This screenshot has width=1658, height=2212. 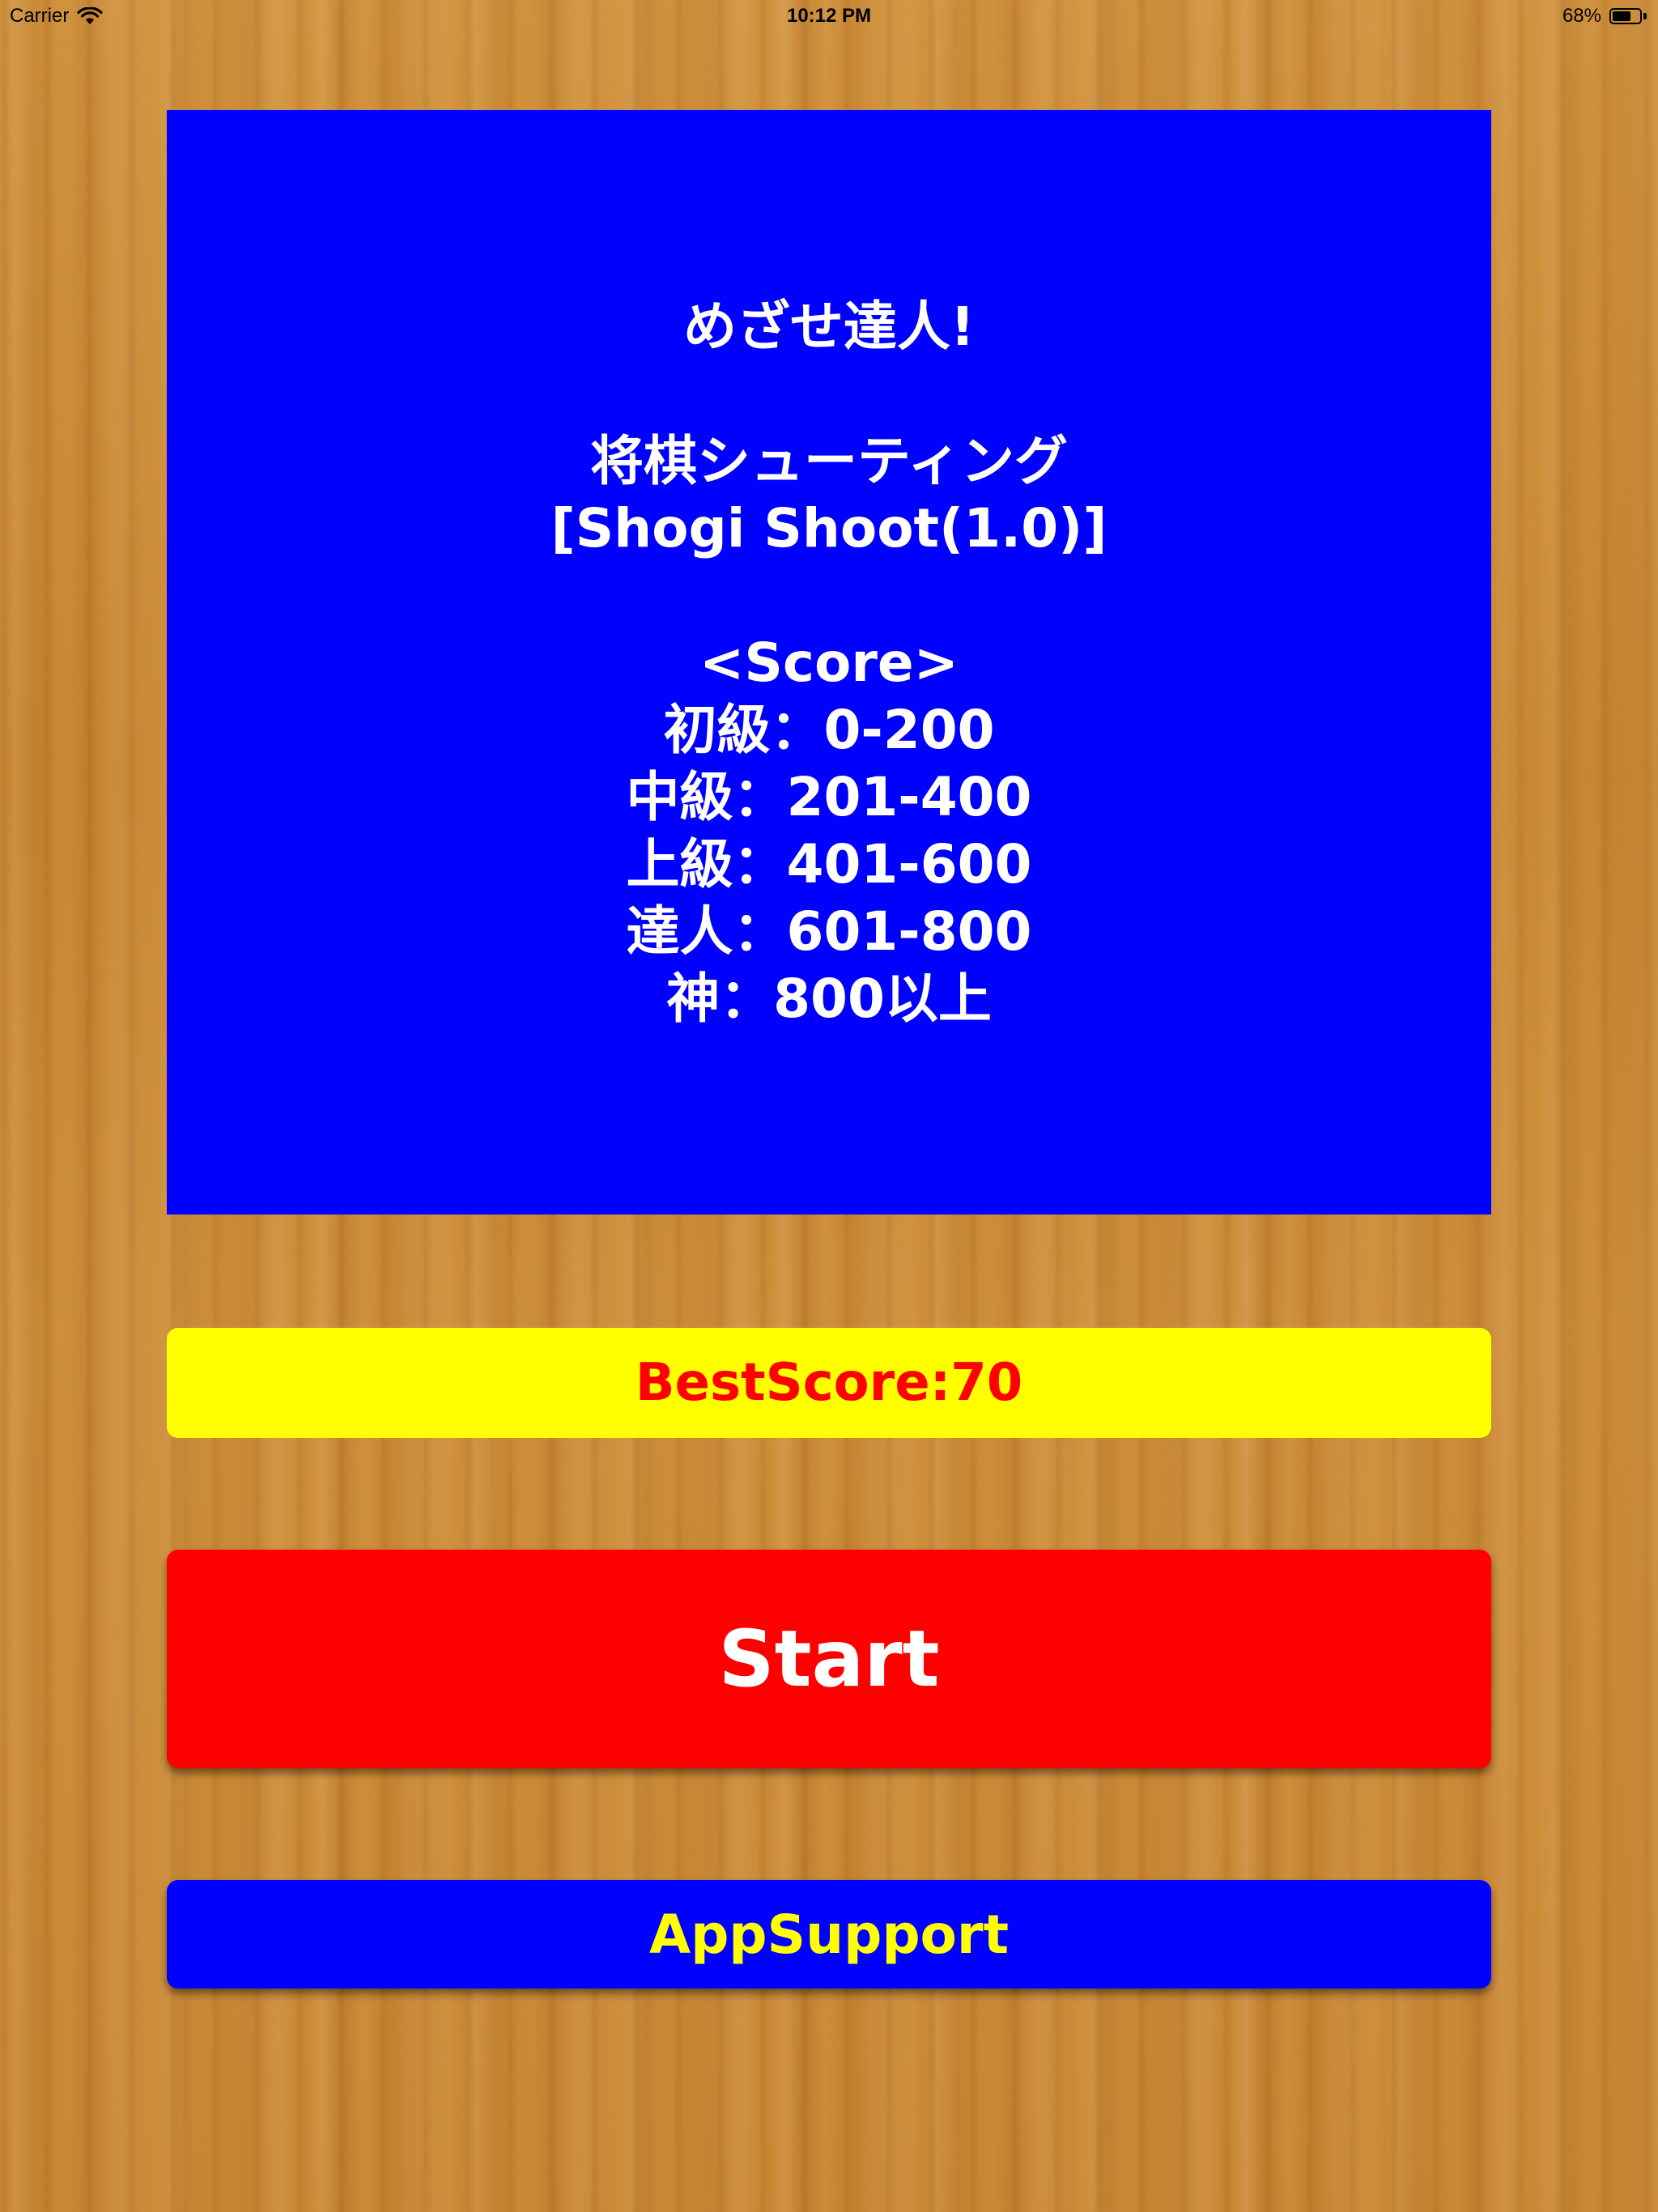 I want to click on status-bar: Carrier 10:12 PM 68%, so click(x=829, y=16).